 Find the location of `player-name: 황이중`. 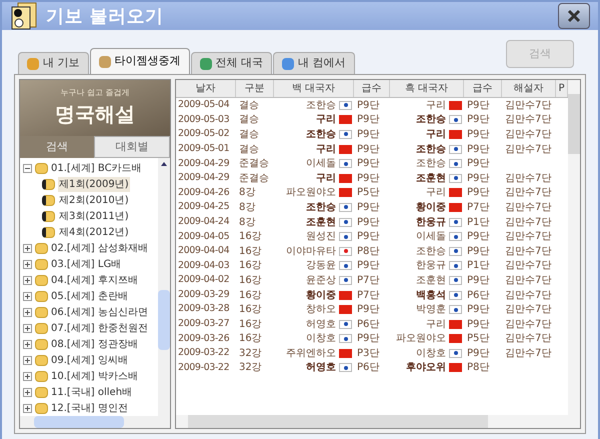

player-name: 황이중 is located at coordinates (321, 295).